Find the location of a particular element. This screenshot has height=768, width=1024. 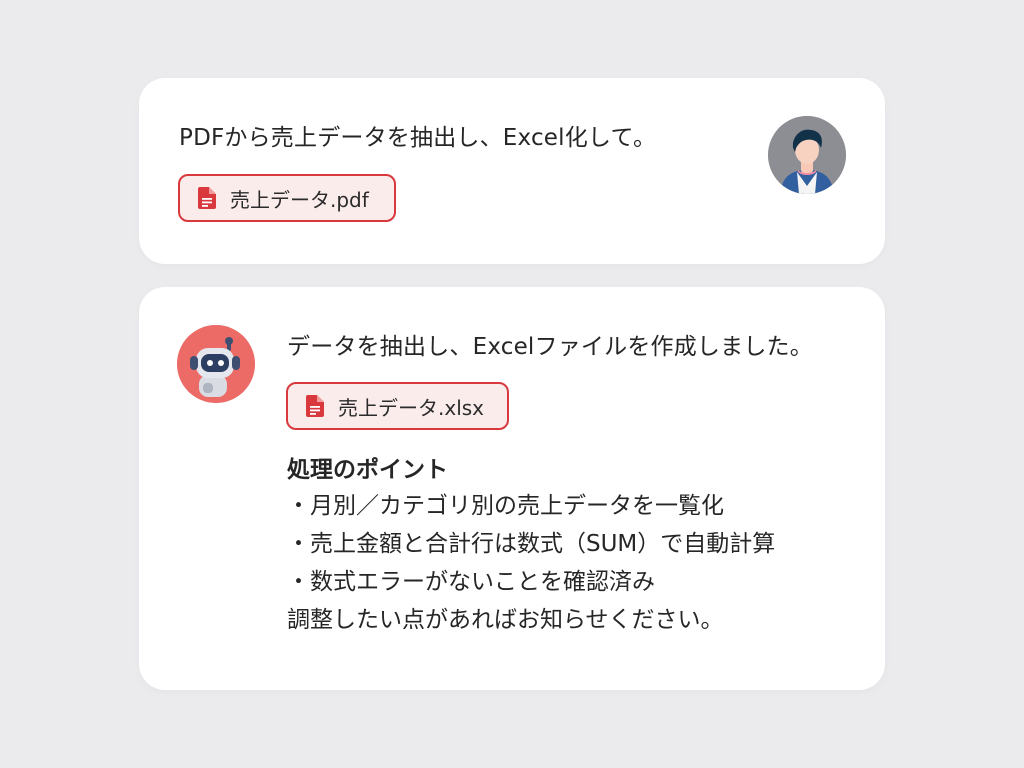

user-avatar is located at coordinates (807, 155).